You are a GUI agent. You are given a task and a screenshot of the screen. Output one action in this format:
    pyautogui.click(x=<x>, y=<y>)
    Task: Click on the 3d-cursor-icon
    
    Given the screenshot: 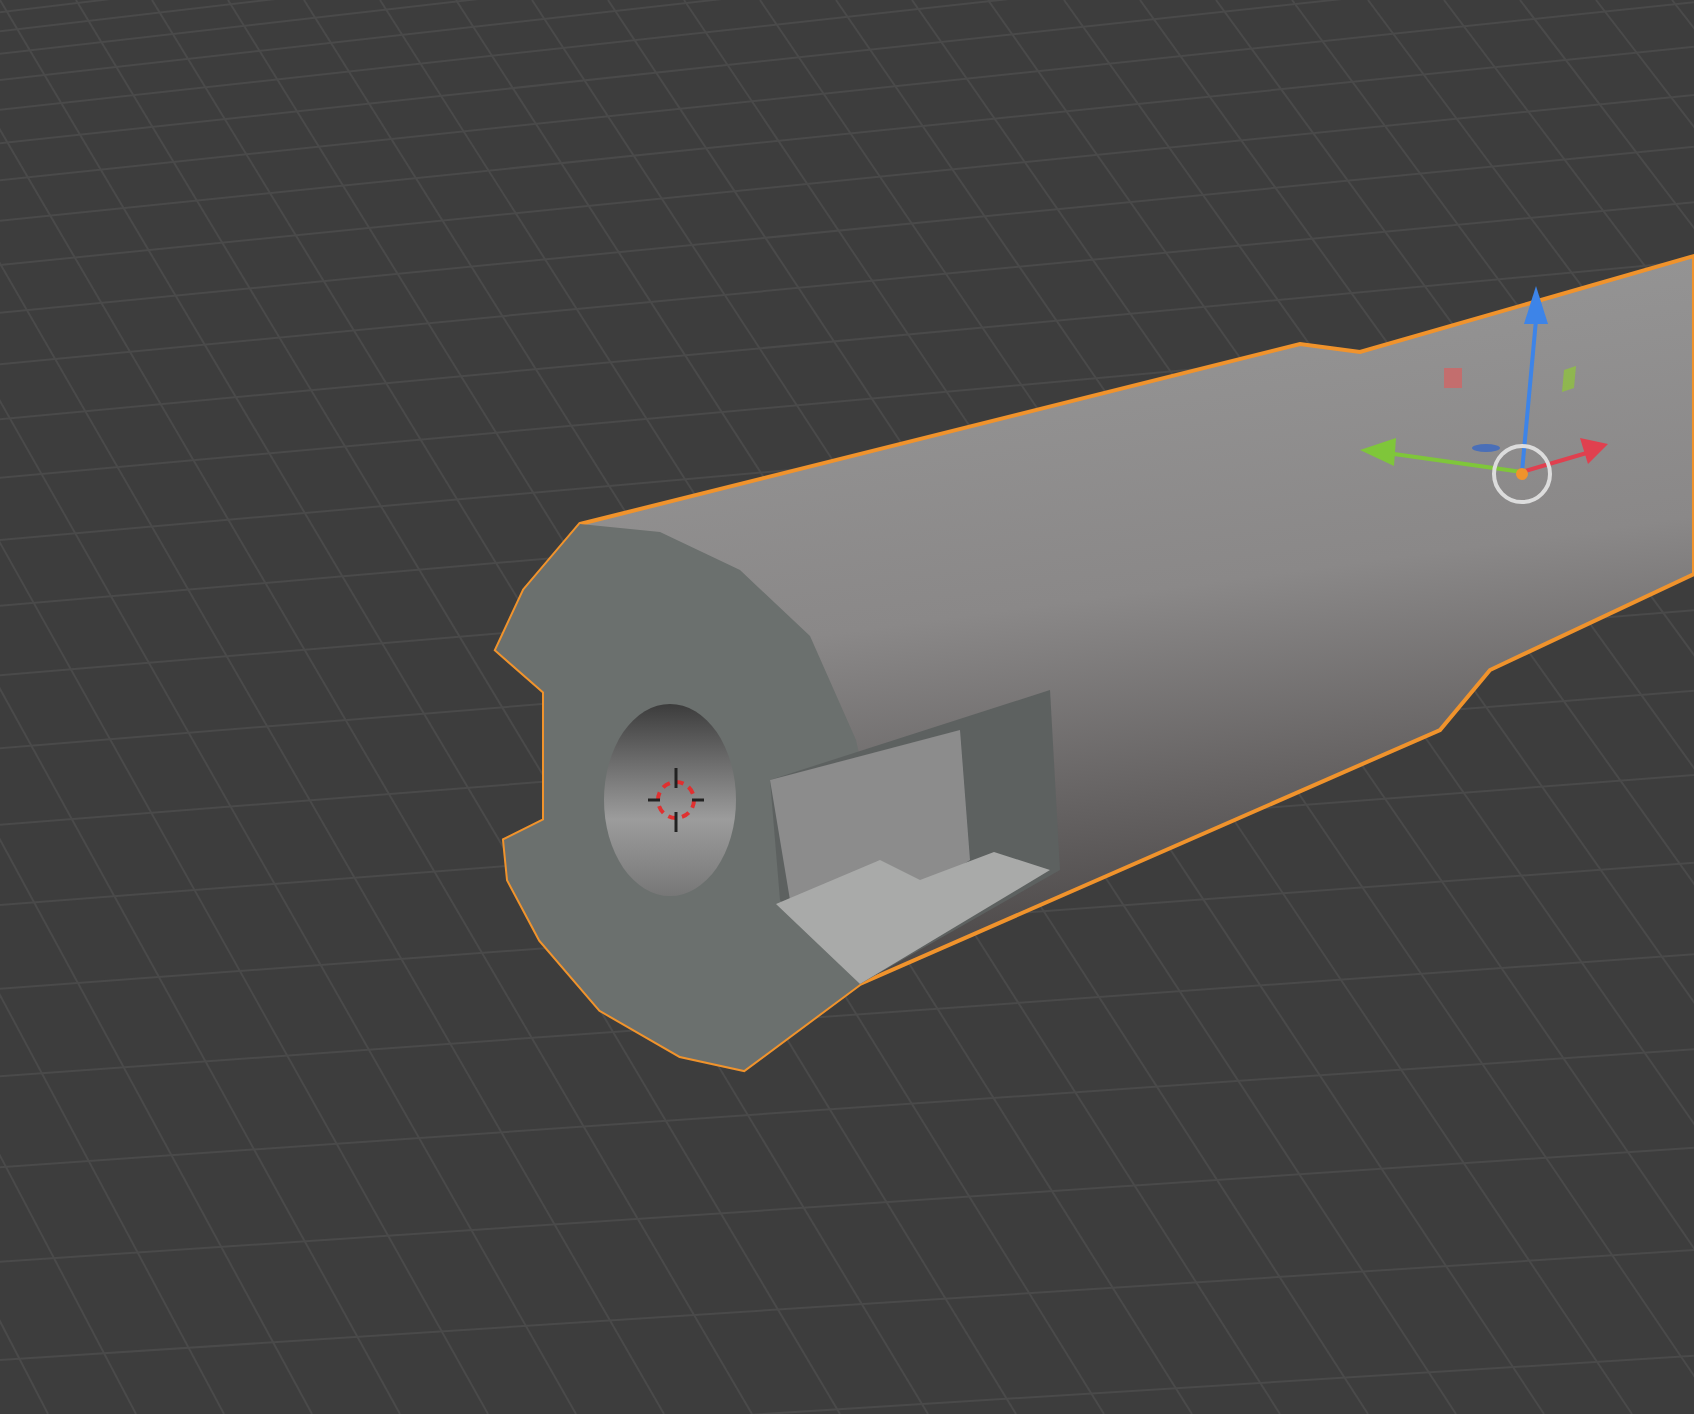 What is the action you would take?
    pyautogui.click(x=676, y=800)
    